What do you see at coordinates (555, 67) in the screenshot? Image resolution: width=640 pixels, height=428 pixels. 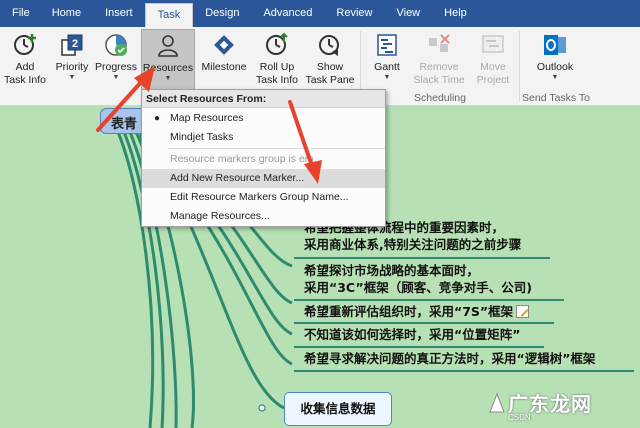 I see `outlook-label: Outlook` at bounding box center [555, 67].